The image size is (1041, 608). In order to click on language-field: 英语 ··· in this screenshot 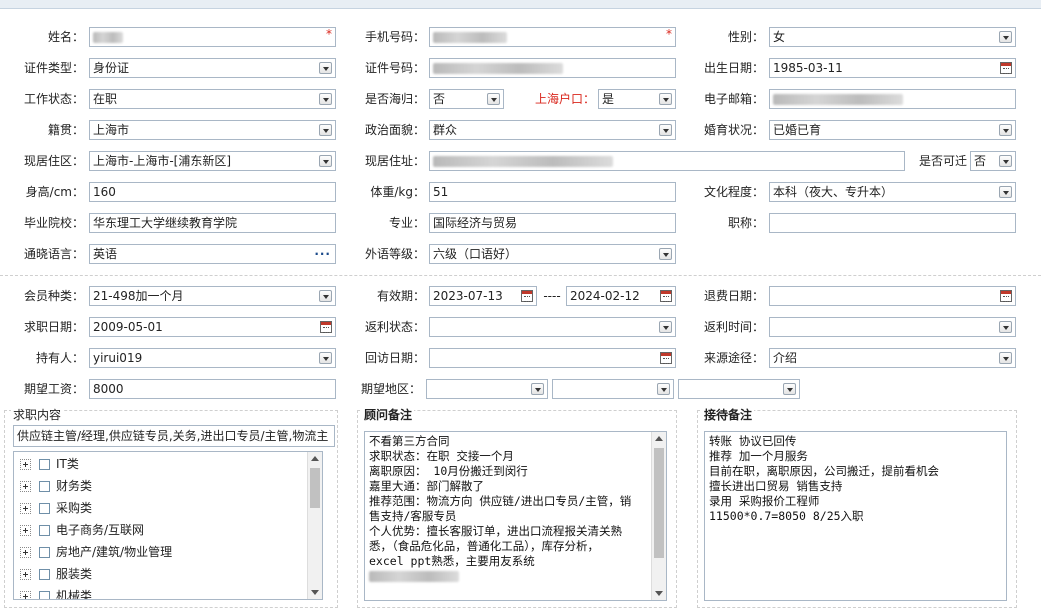, I will do `click(212, 254)`.